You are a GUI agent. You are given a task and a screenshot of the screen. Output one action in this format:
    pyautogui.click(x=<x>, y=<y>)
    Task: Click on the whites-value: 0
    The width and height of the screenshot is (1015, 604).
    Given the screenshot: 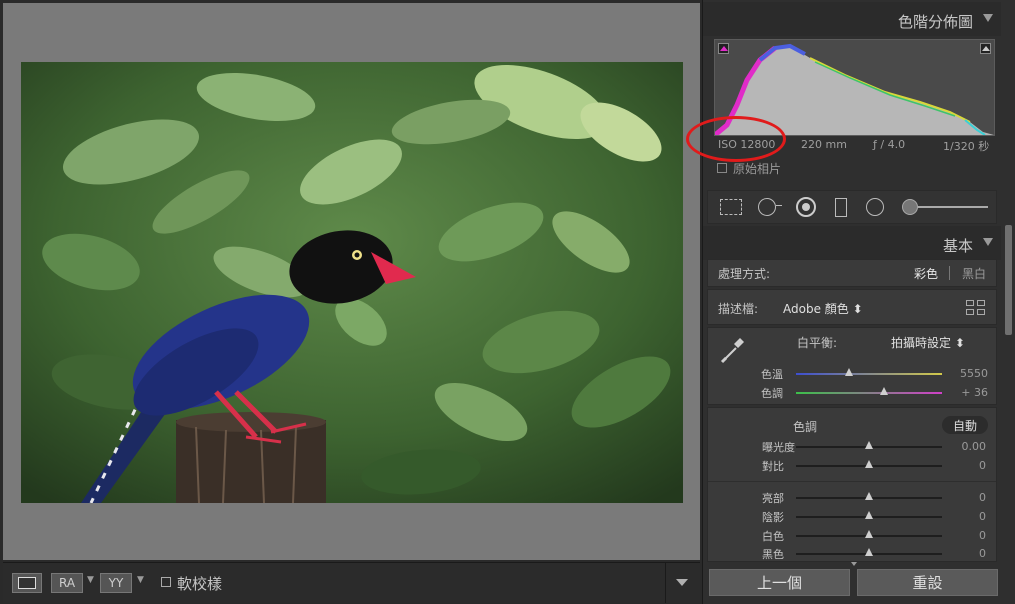 What is the action you would take?
    pyautogui.click(x=966, y=535)
    